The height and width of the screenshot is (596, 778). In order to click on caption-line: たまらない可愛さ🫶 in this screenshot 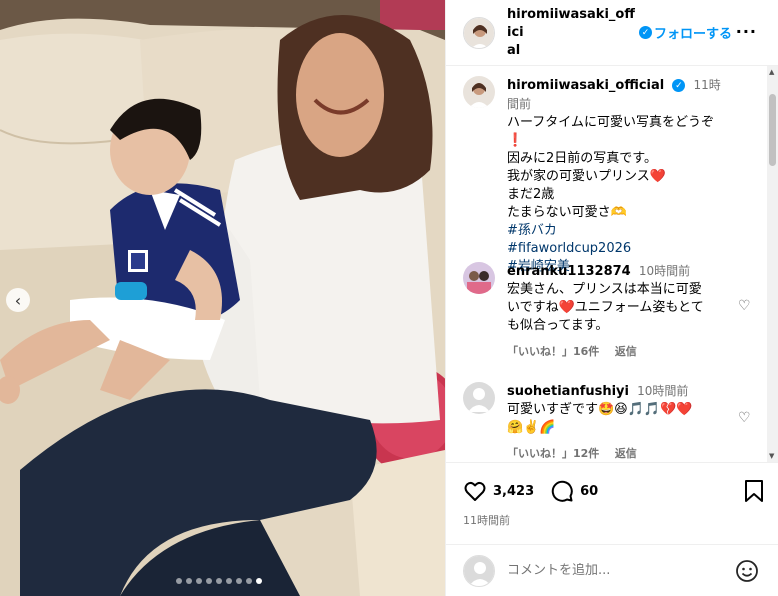, I will do `click(567, 212)`.